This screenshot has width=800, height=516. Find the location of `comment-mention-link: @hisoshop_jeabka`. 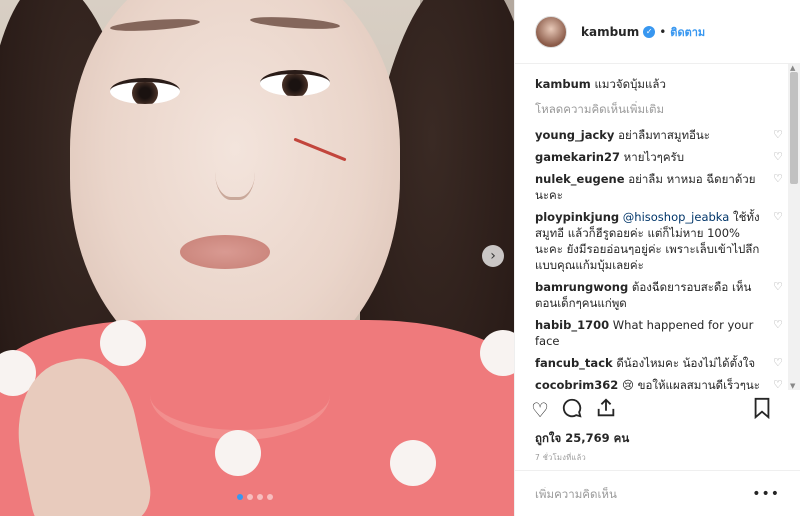

comment-mention-link: @hisoshop_jeabka is located at coordinates (676, 217).